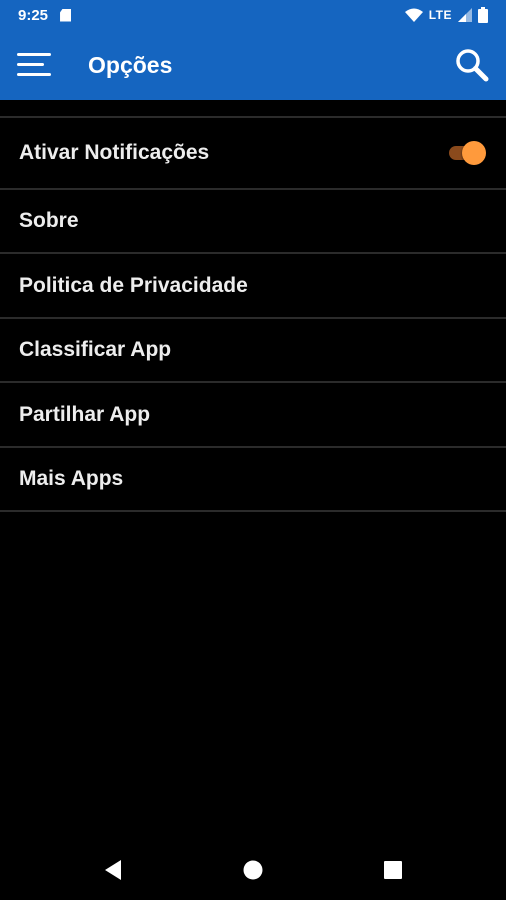  I want to click on settings-item-rate-app: Classificar App, so click(253, 351).